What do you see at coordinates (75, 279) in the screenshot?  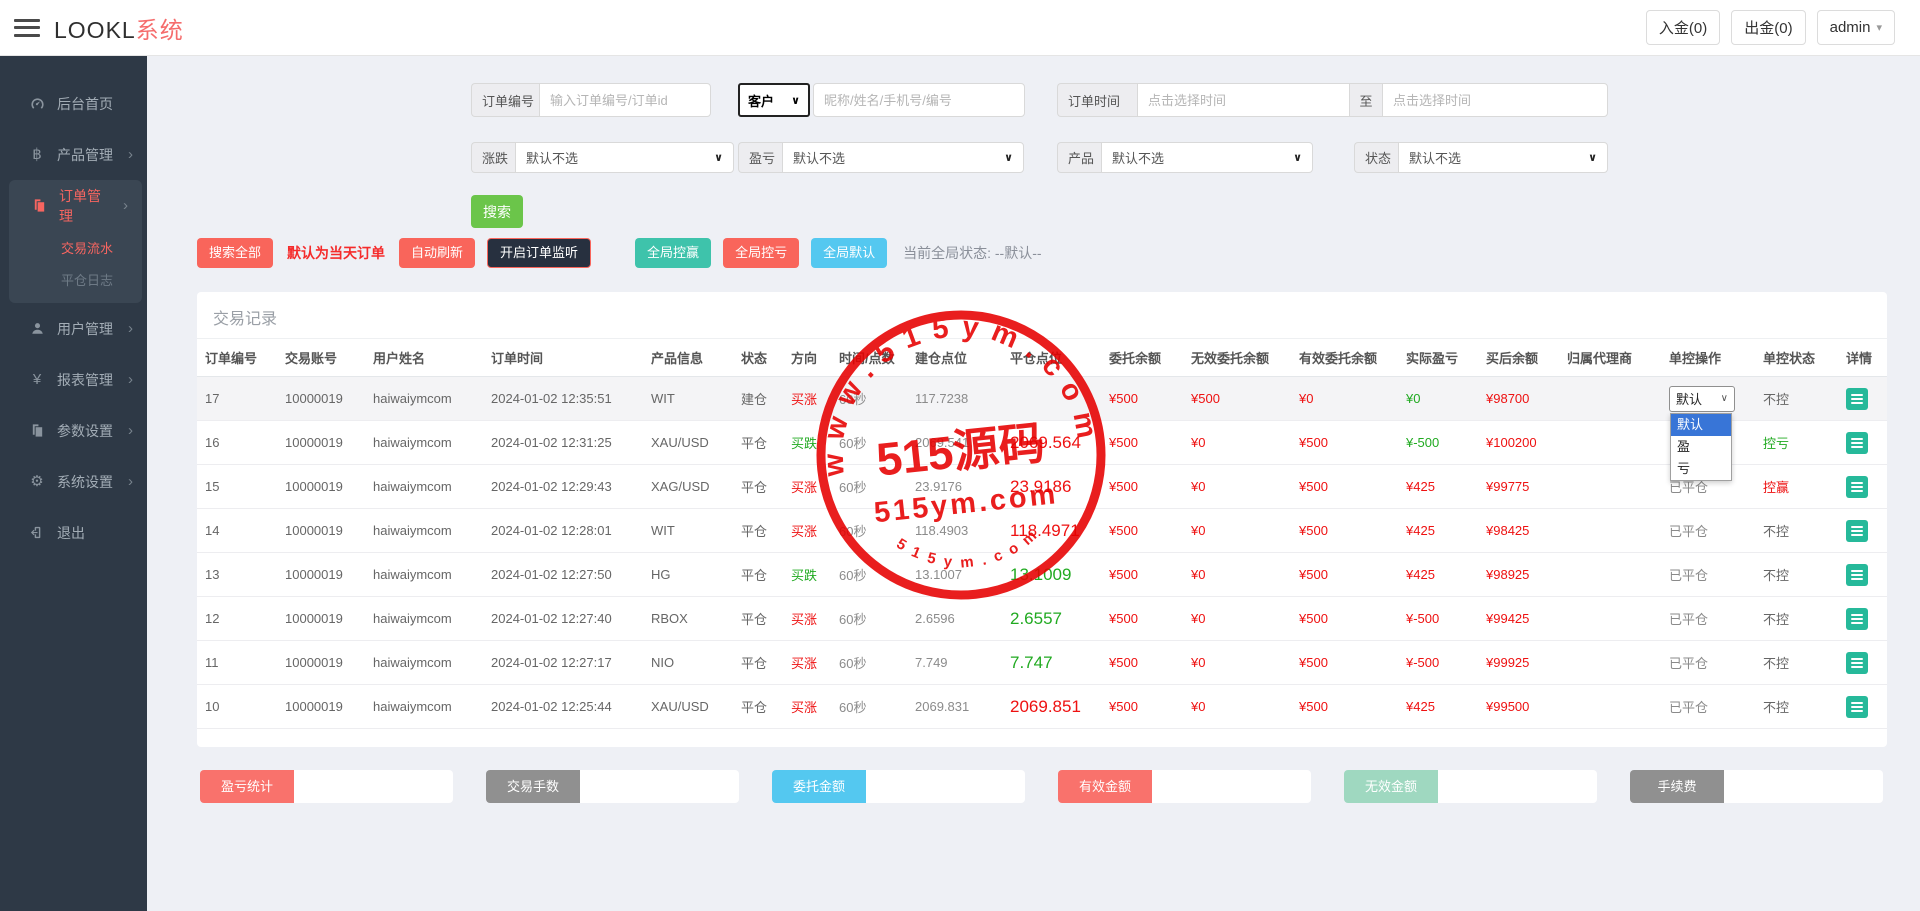 I see `sidebar-item-close-log: 平仓日志` at bounding box center [75, 279].